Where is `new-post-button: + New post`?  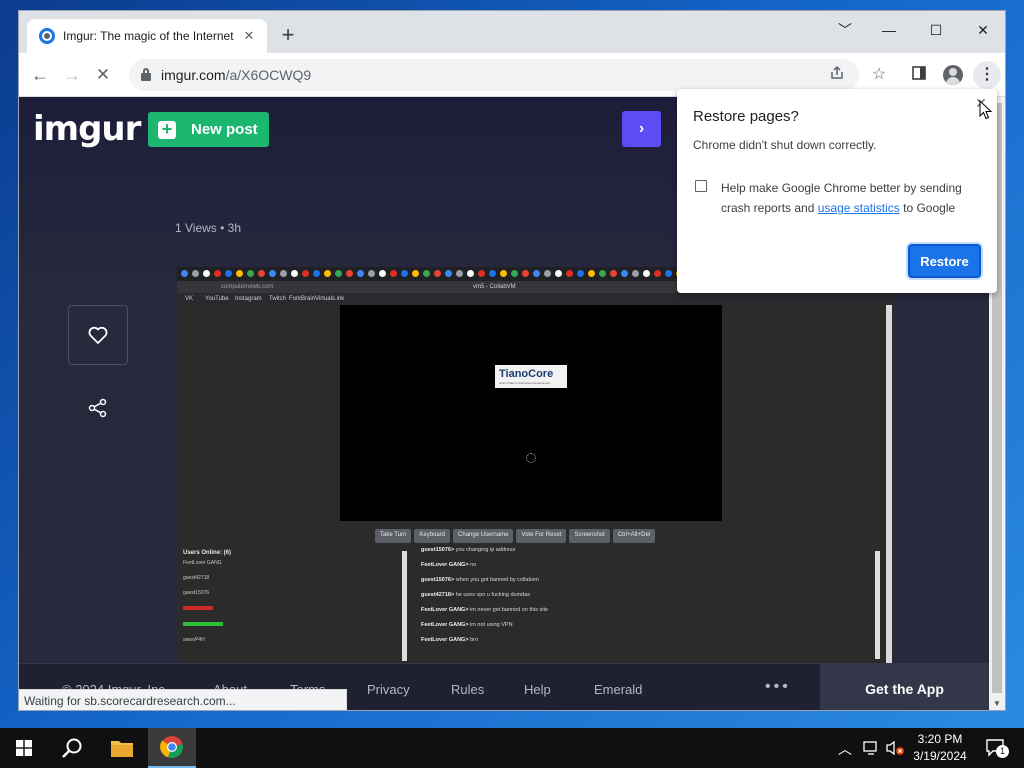
new-post-button: + New post is located at coordinates (208, 129).